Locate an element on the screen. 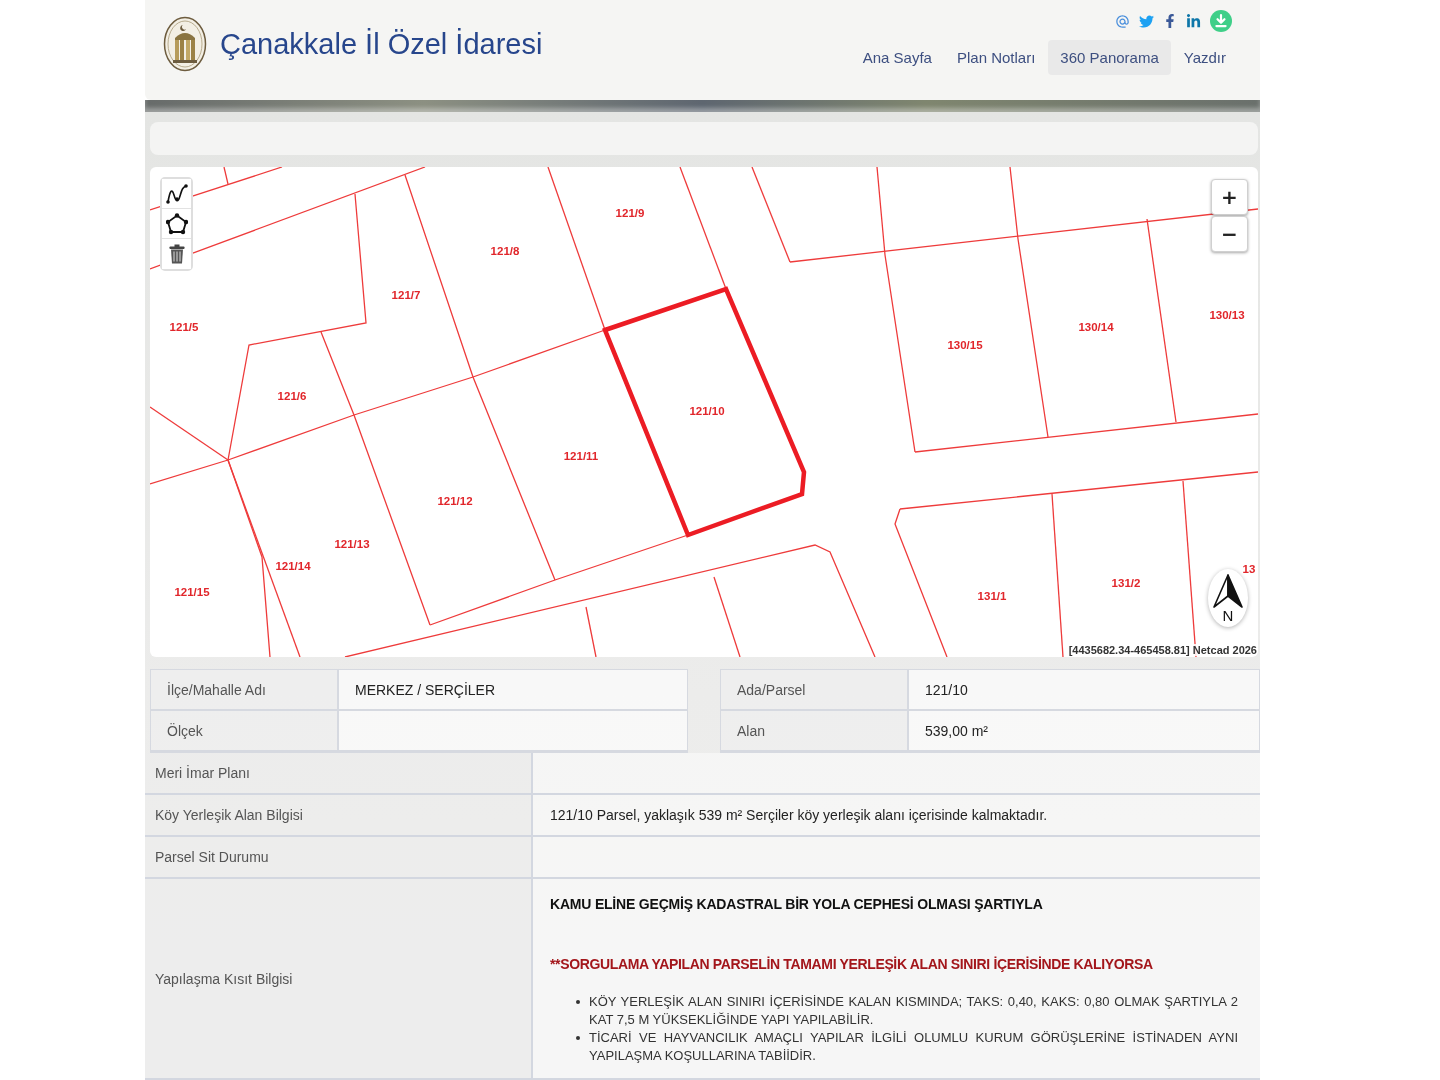  nav-link: Plan Notları is located at coordinates (996, 57).